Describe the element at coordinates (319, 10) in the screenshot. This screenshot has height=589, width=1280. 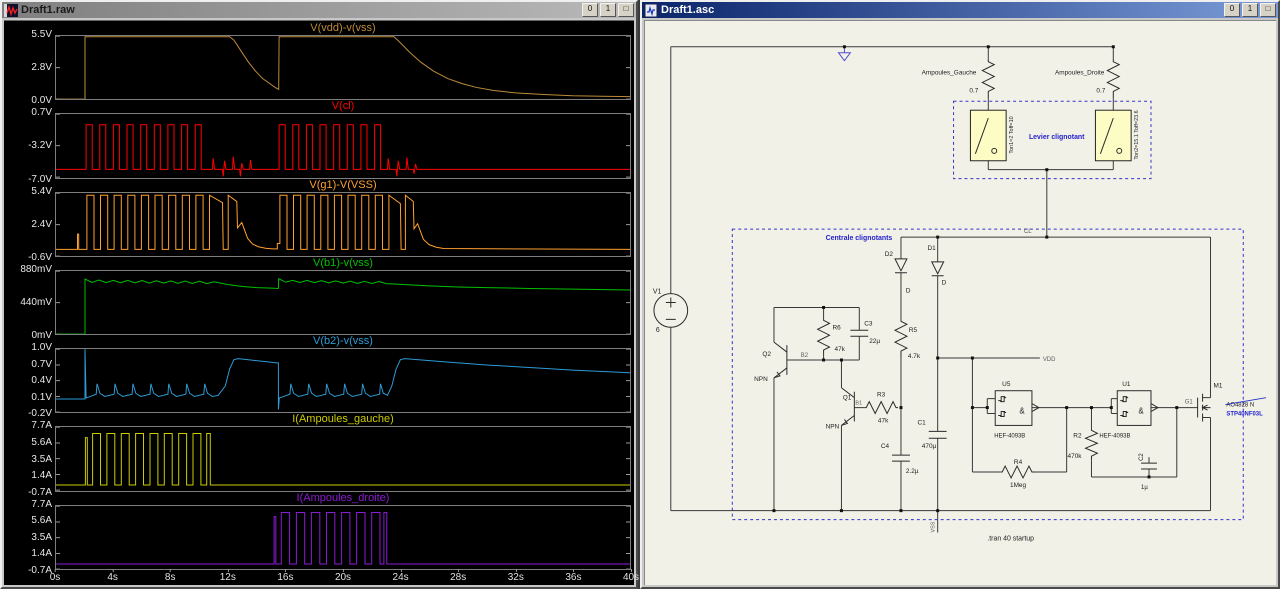
I see `waveform-titlebar: Draft1.raw 0 1 □` at that location.